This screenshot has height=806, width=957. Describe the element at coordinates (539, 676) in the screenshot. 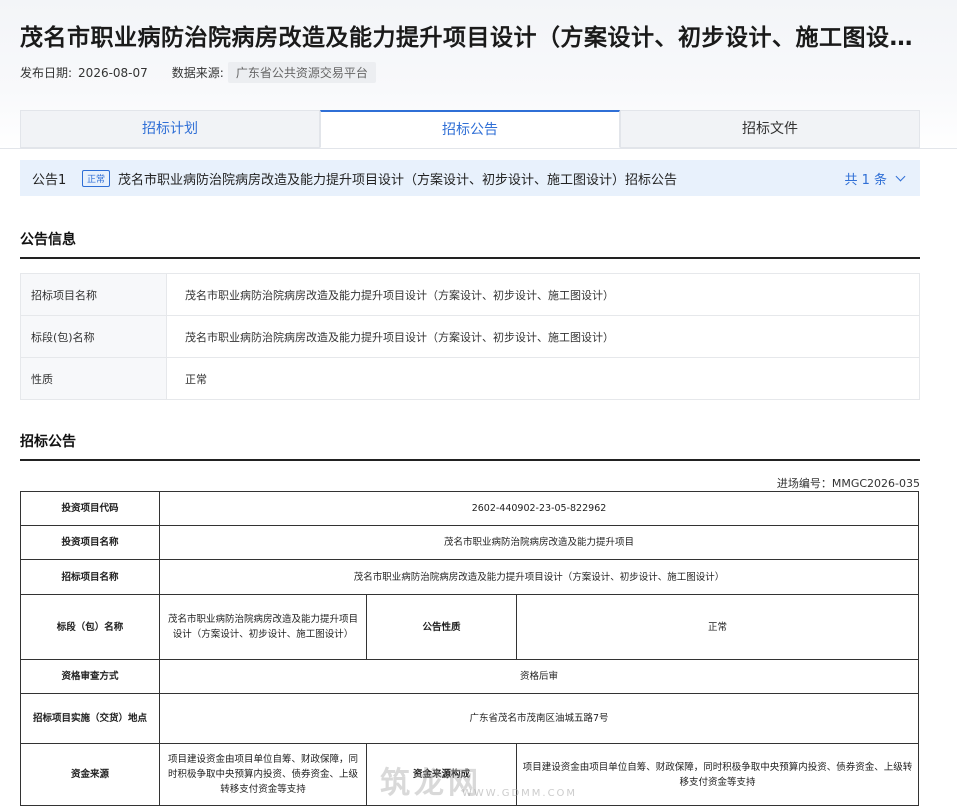

I see `cell-value: 资格后审` at that location.